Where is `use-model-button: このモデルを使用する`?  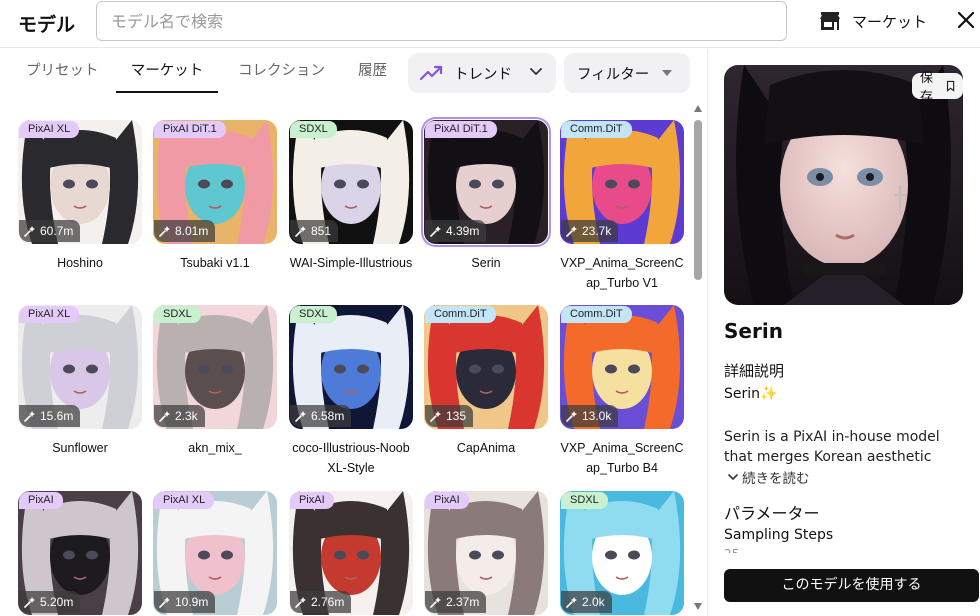 use-model-button: このモデルを使用する is located at coordinates (851, 585).